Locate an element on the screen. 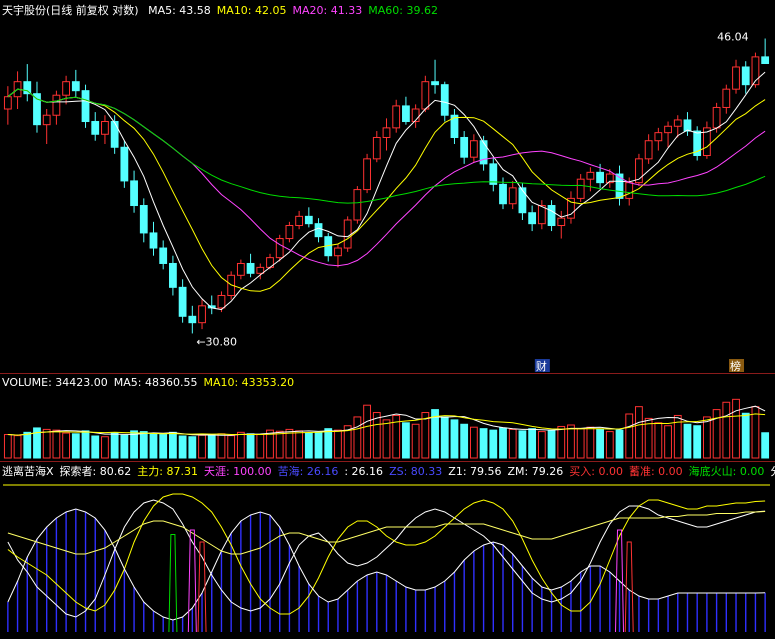 The width and height of the screenshot is (775, 639). indicator-legend-item-2: 主力: 87.31 is located at coordinates (167, 471).